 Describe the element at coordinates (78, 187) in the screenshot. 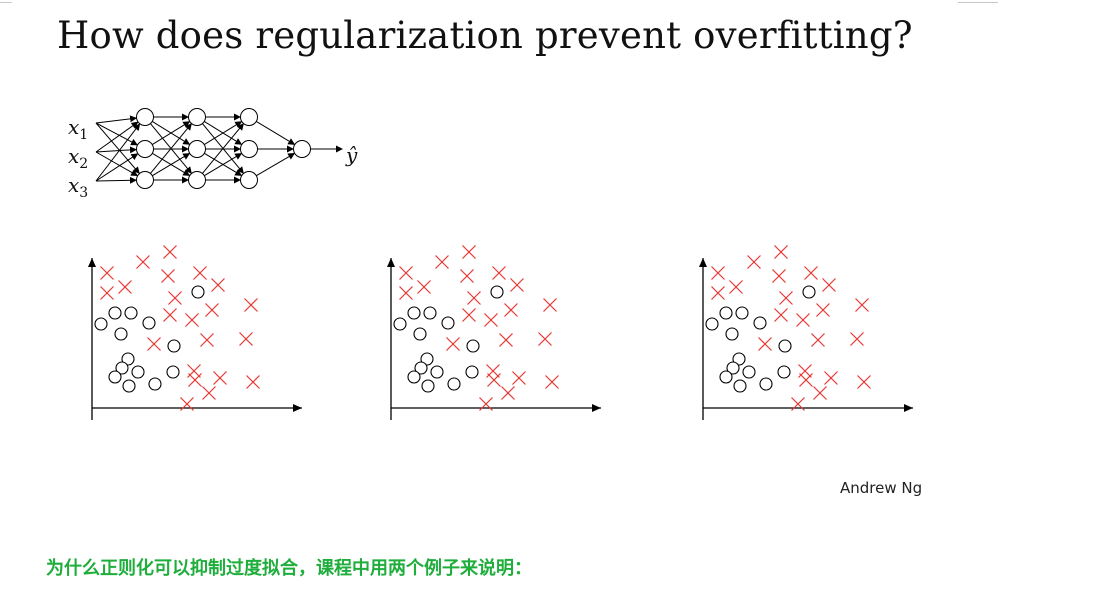

I see `input-label-3: x3` at that location.